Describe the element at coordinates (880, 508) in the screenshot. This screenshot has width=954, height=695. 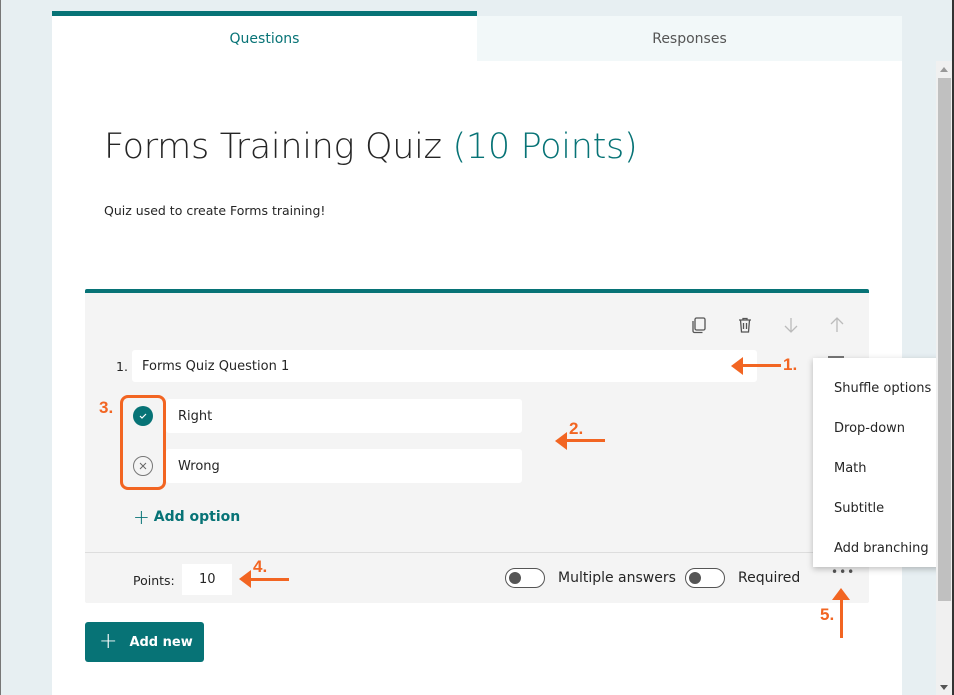
I see `menu-item-subtitle: Subtitle` at that location.